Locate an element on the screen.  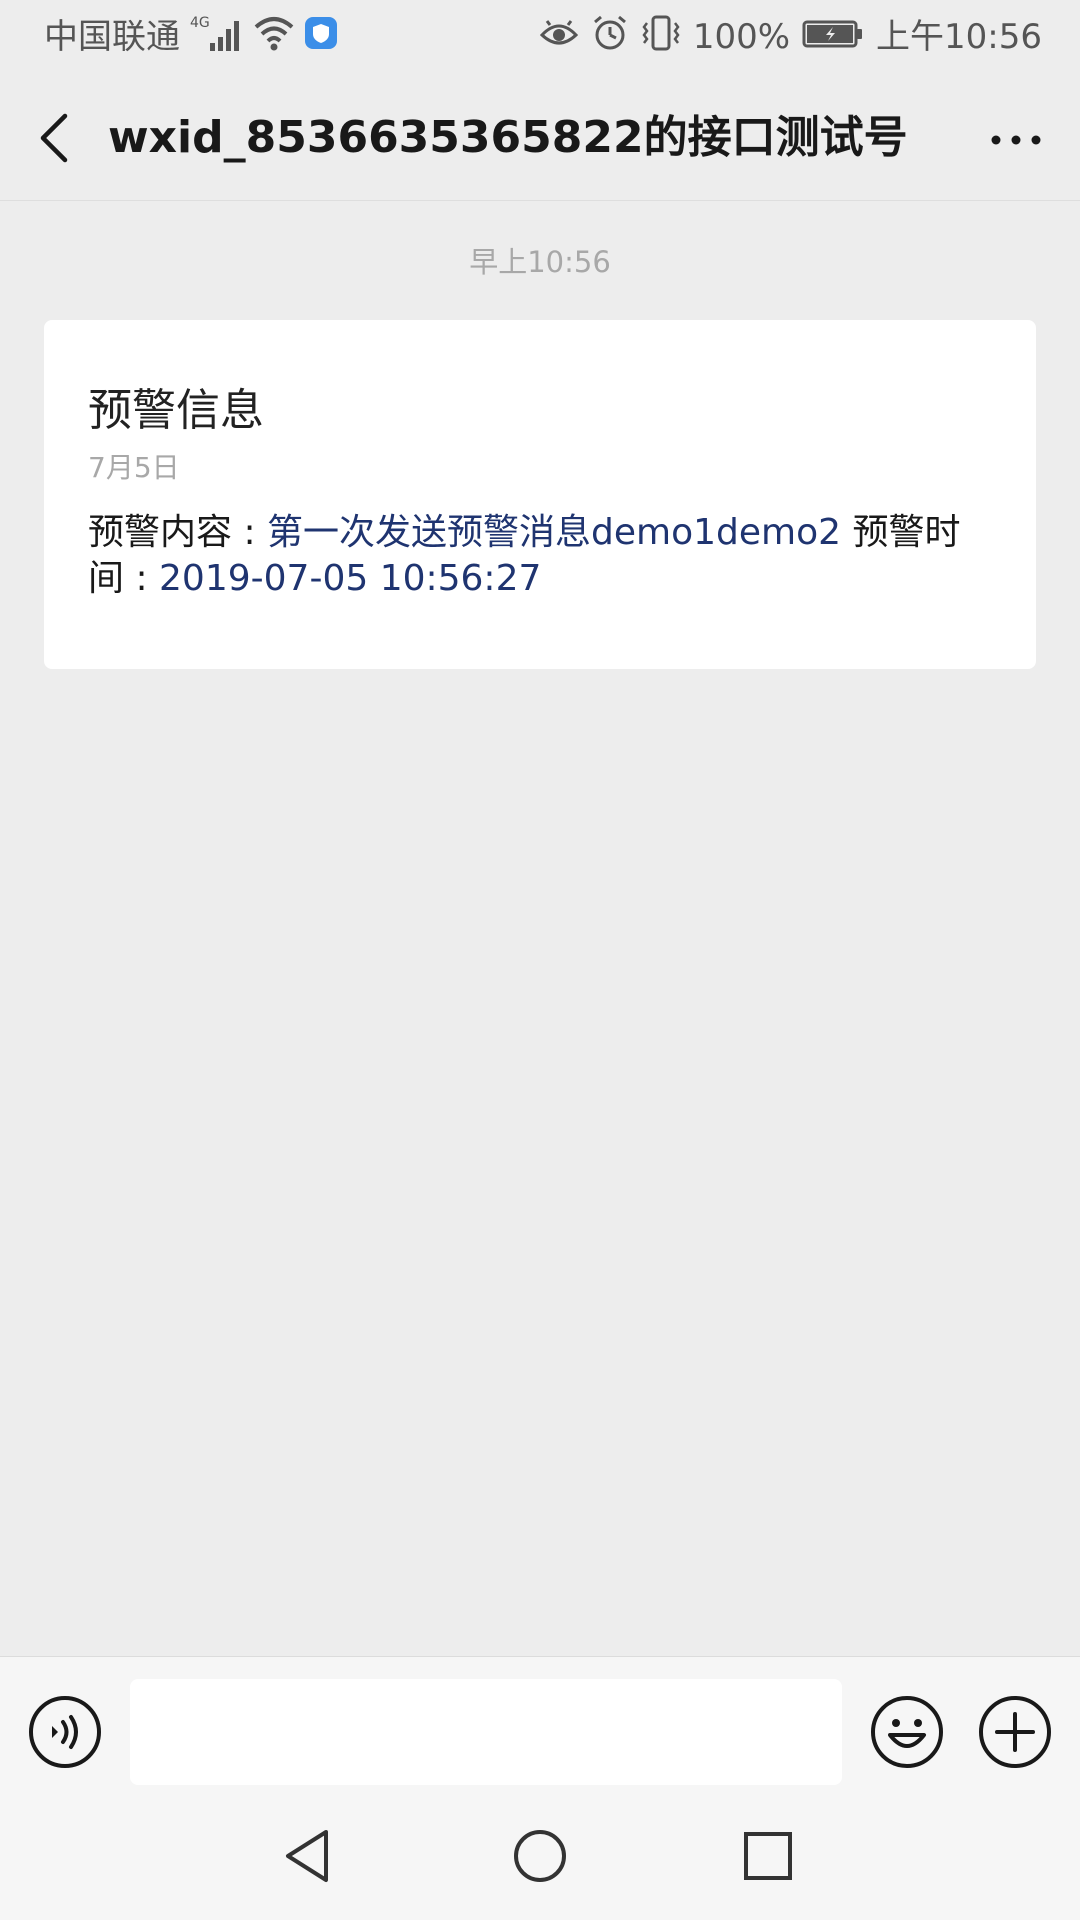
network-type-label: 4G is located at coordinates (200, 23).